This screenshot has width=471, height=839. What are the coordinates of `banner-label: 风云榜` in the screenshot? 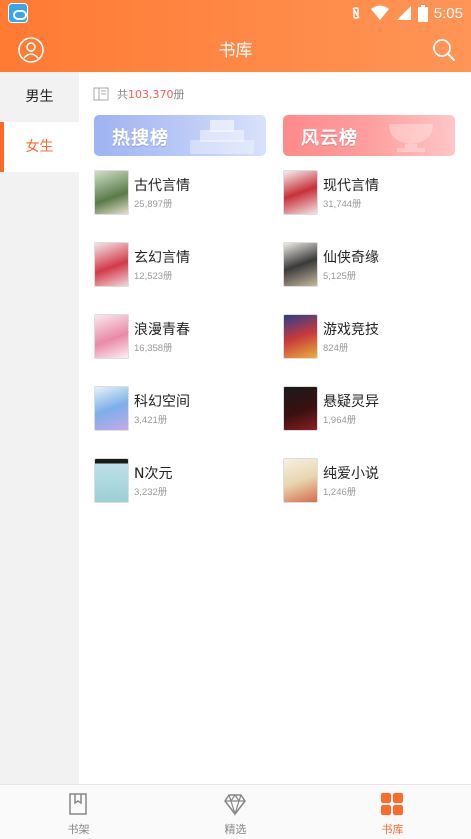 It's located at (329, 138).